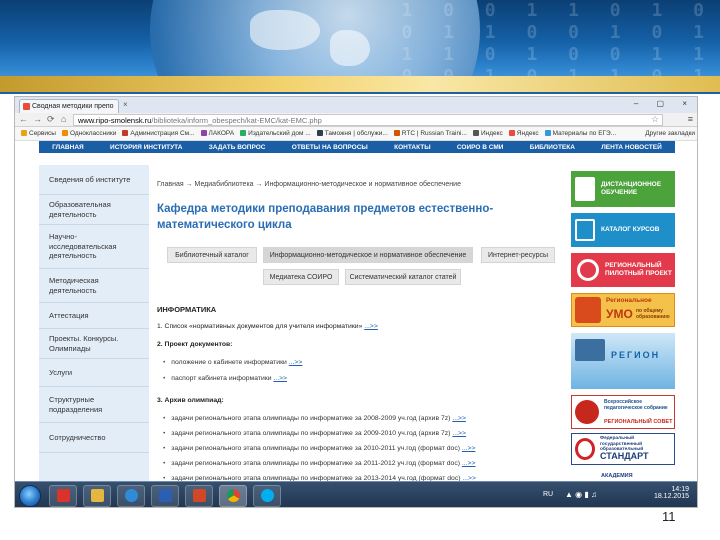  I want to click on bookmark-item: Яндекс, so click(523, 133).